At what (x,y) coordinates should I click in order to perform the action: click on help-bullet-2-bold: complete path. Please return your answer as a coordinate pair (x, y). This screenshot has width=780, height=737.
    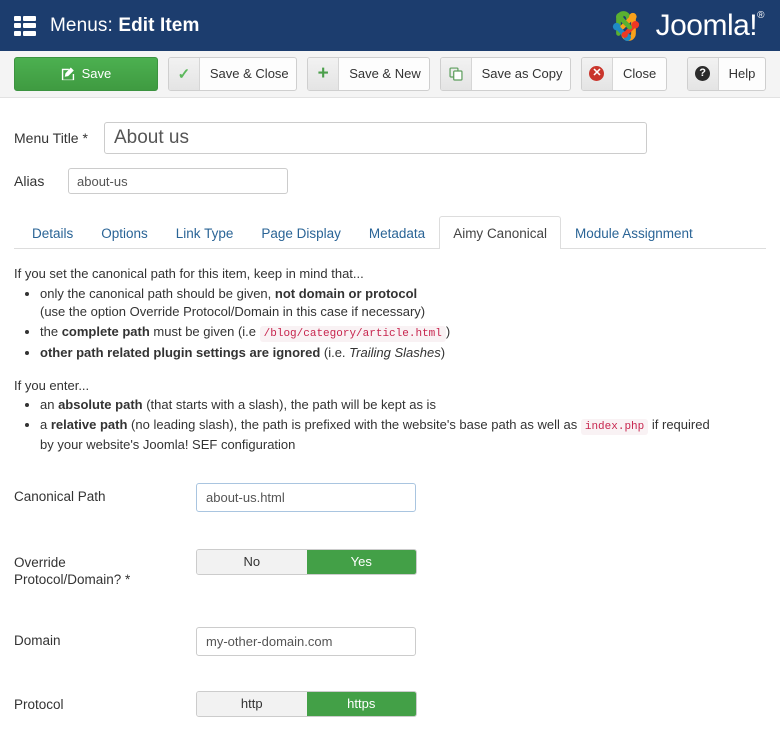
    Looking at the image, I should click on (105, 331).